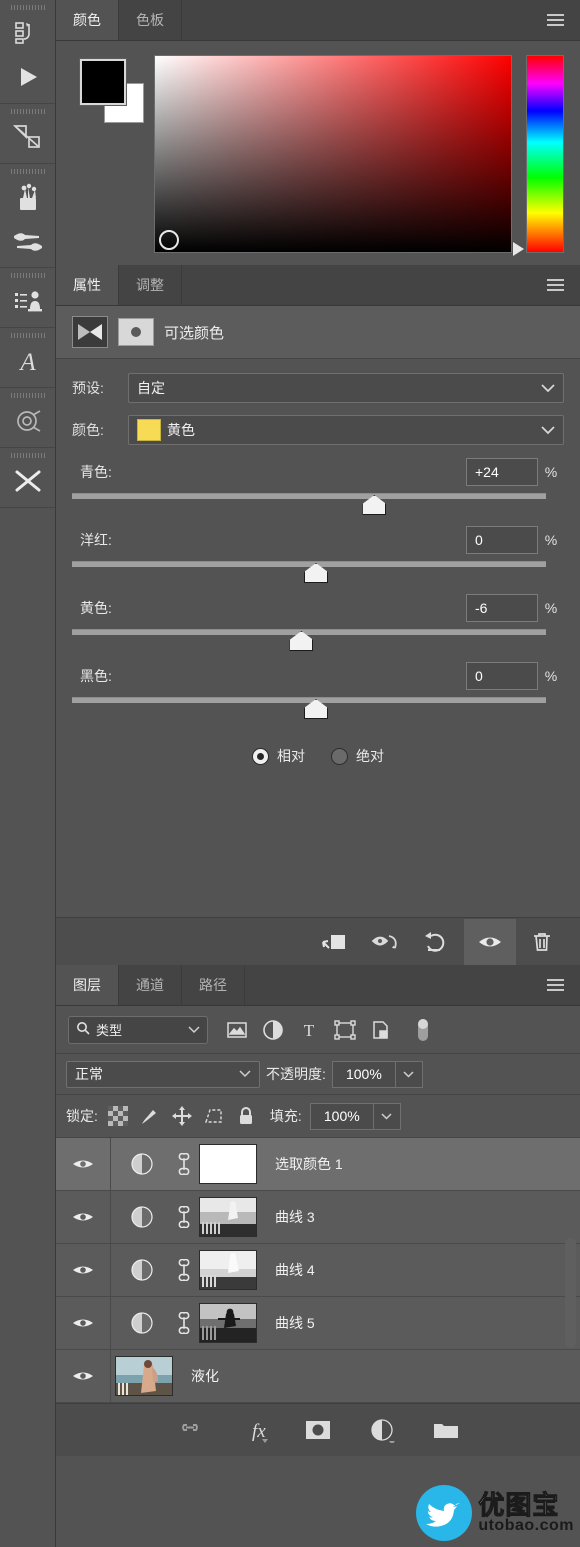  Describe the element at coordinates (318, 1430) in the screenshot. I see `add-layer-mask-icon` at that location.